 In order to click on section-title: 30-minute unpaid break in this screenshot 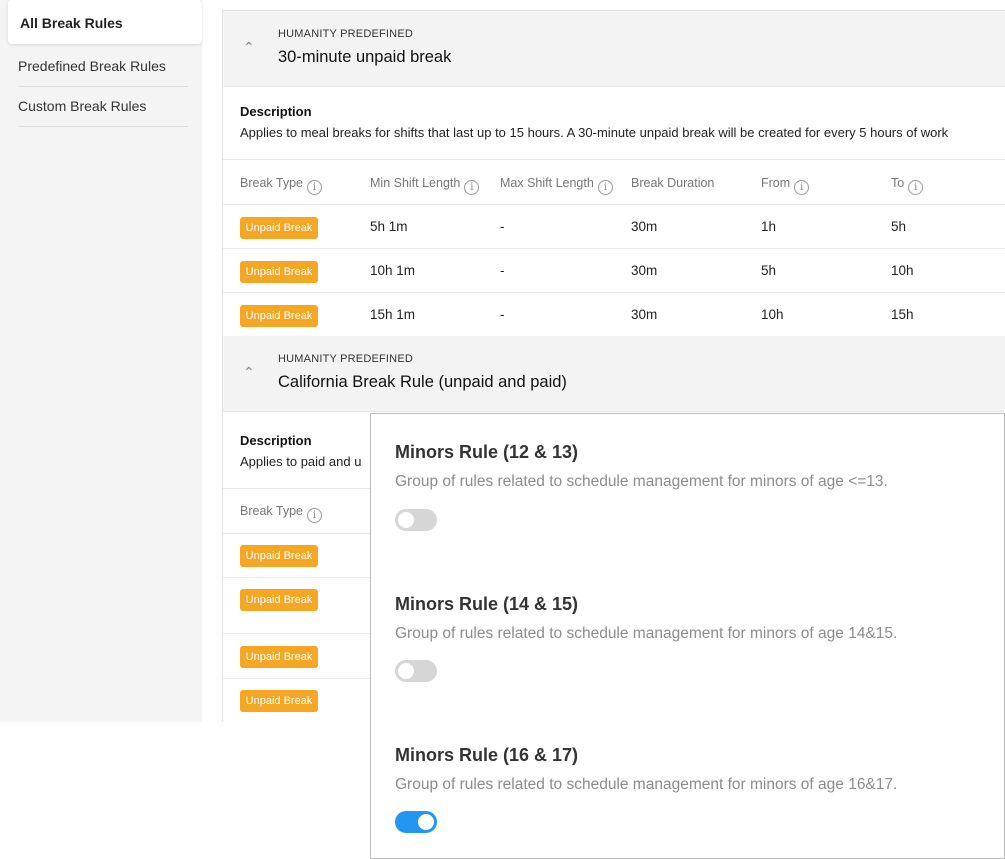, I will do `click(365, 57)`.